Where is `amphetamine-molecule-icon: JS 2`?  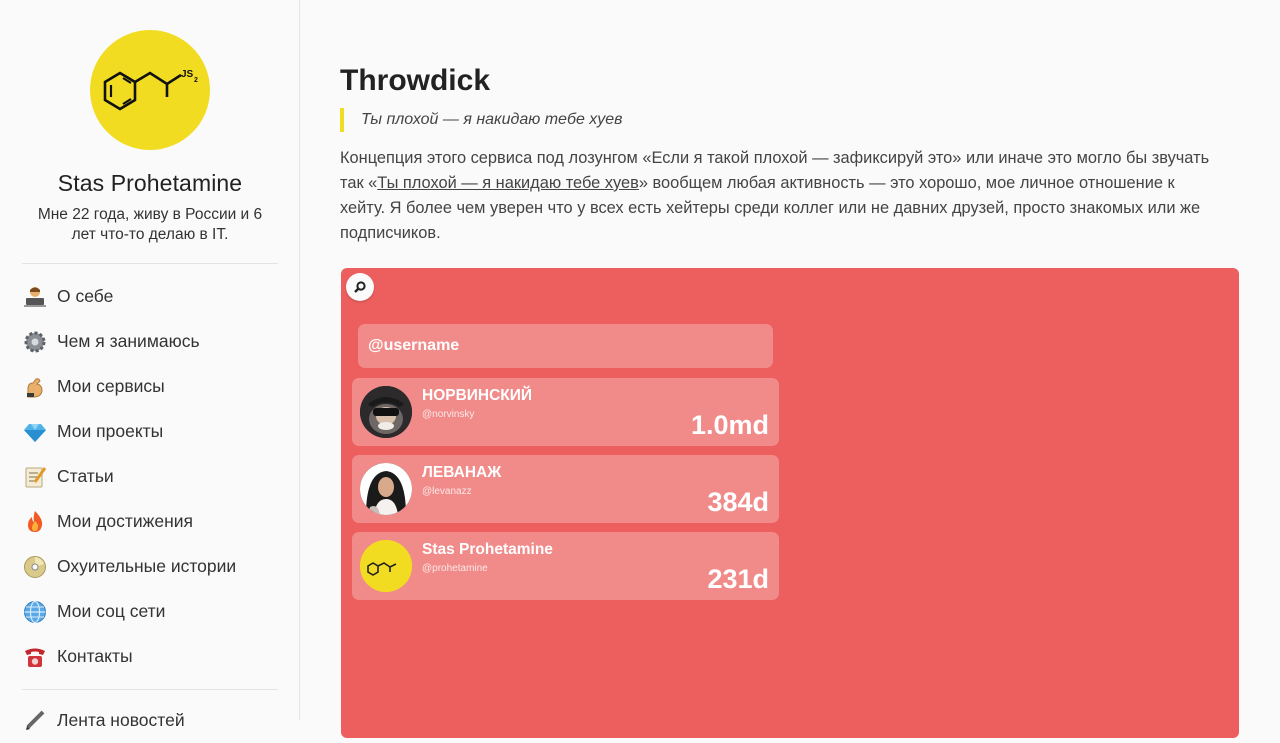 amphetamine-molecule-icon: JS 2 is located at coordinates (150, 90).